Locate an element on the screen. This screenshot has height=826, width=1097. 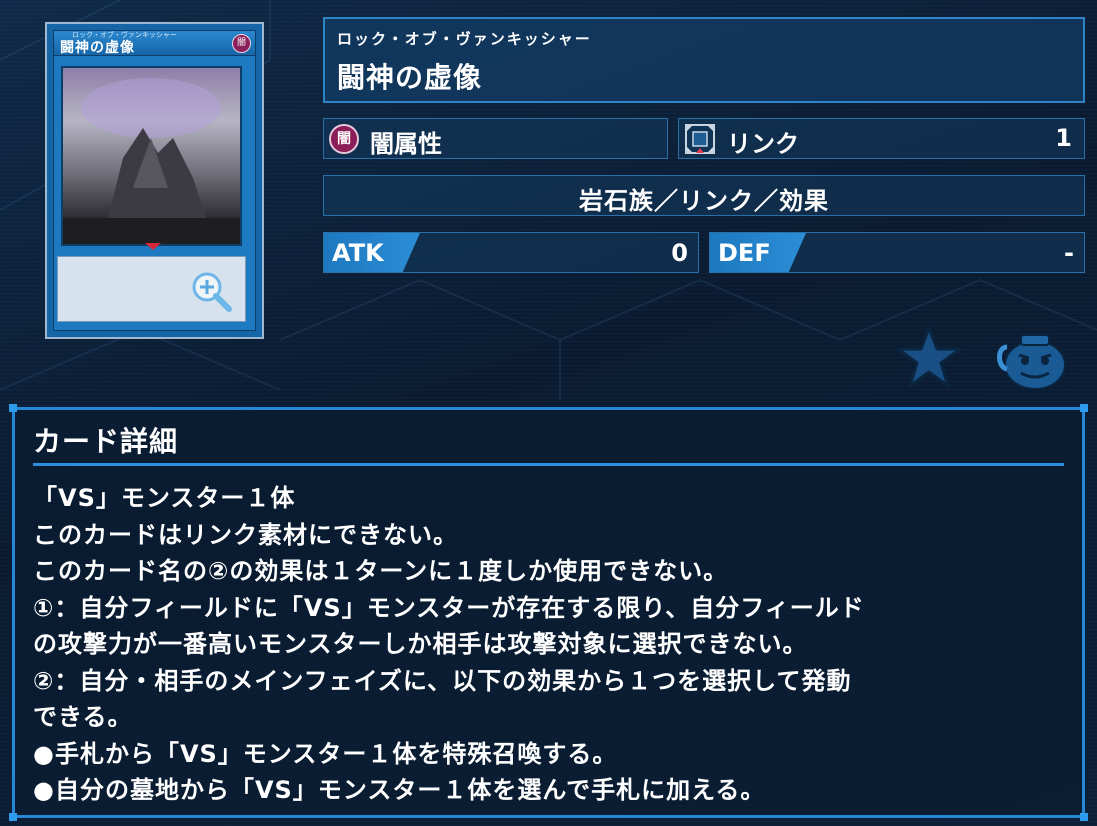
attribute-label: 闇属性 is located at coordinates (406, 144).